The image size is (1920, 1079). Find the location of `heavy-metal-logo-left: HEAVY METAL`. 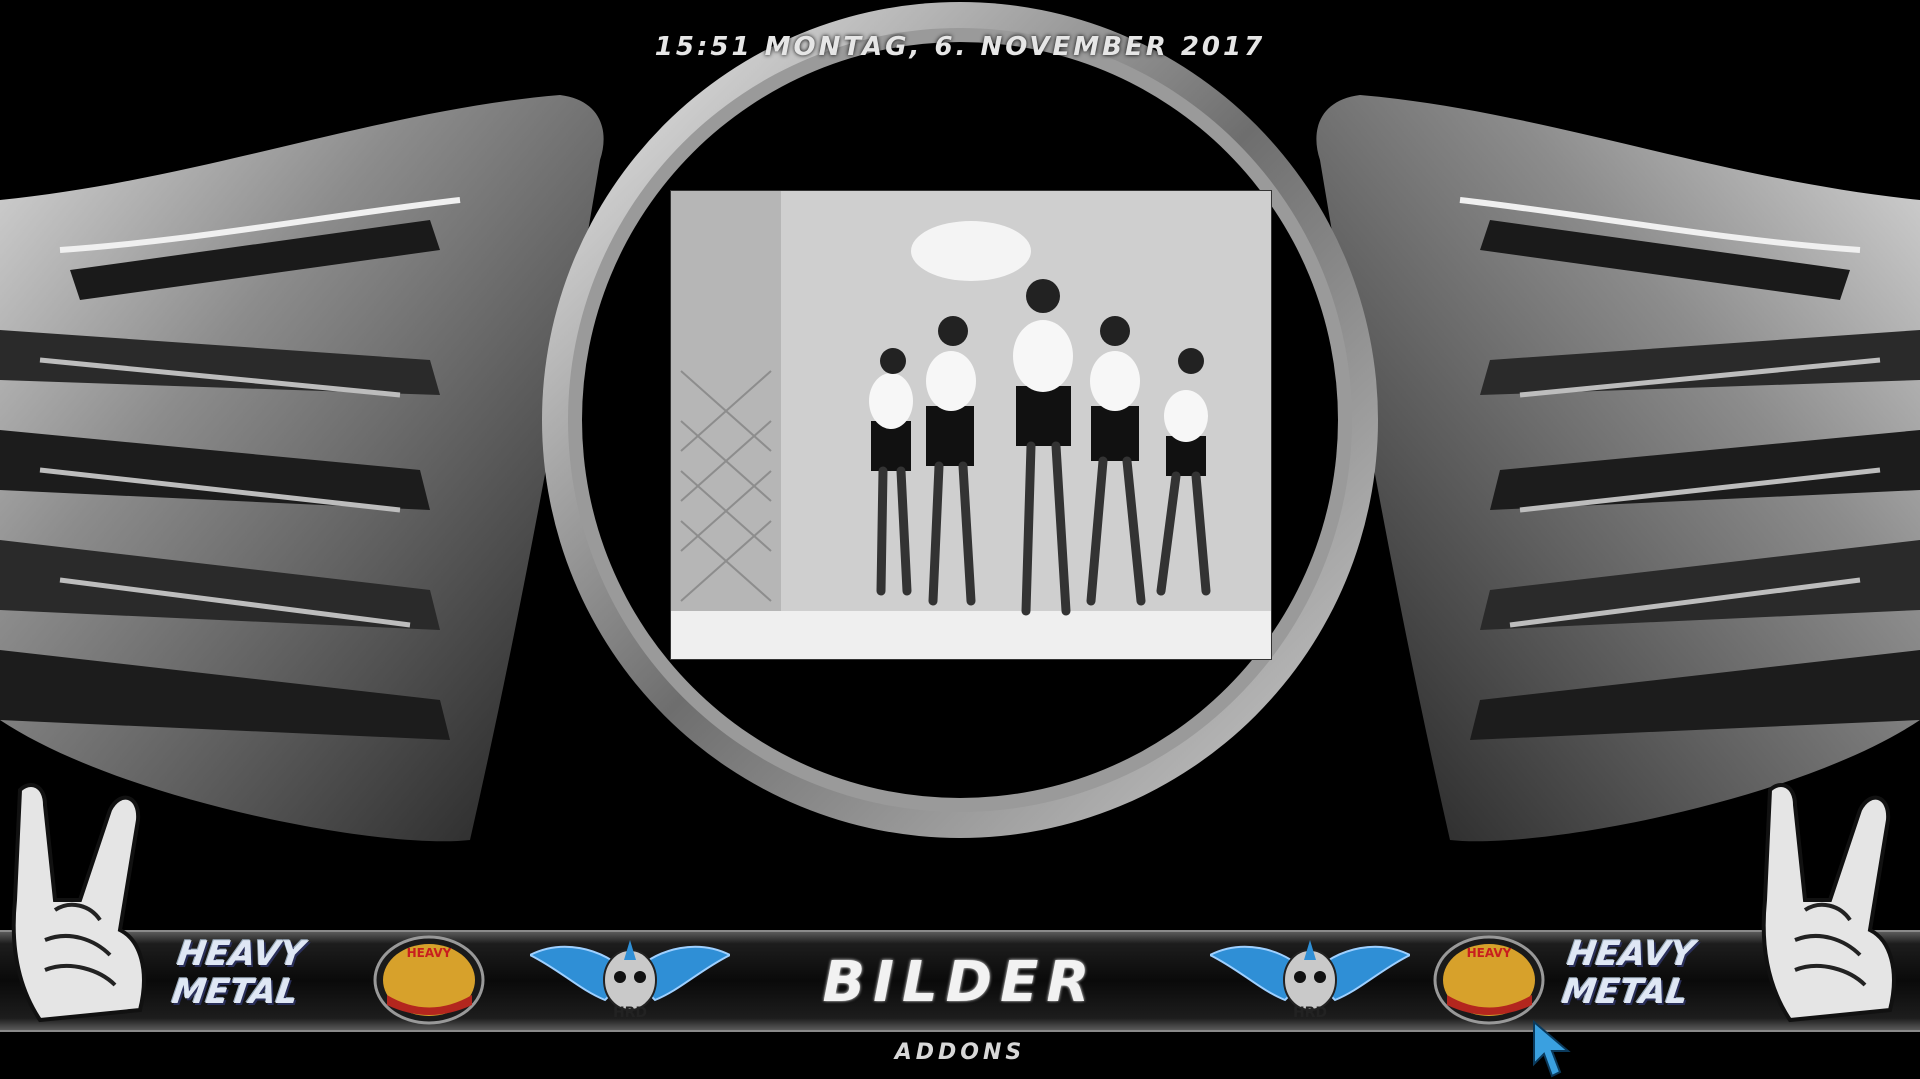

heavy-metal-logo-left: HEAVY METAL is located at coordinates (238, 973).